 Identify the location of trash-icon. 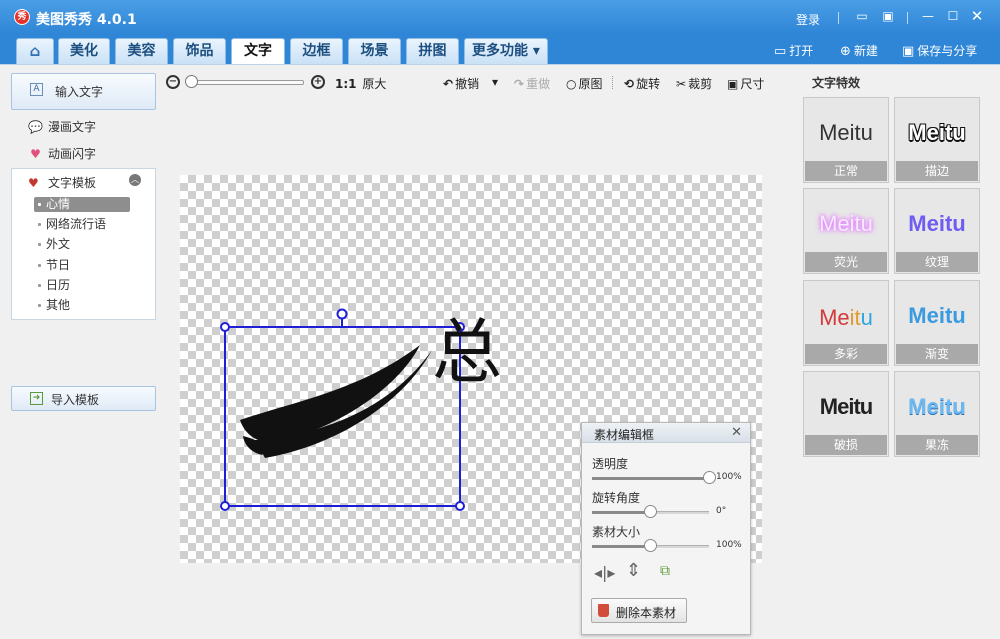
(603, 610).